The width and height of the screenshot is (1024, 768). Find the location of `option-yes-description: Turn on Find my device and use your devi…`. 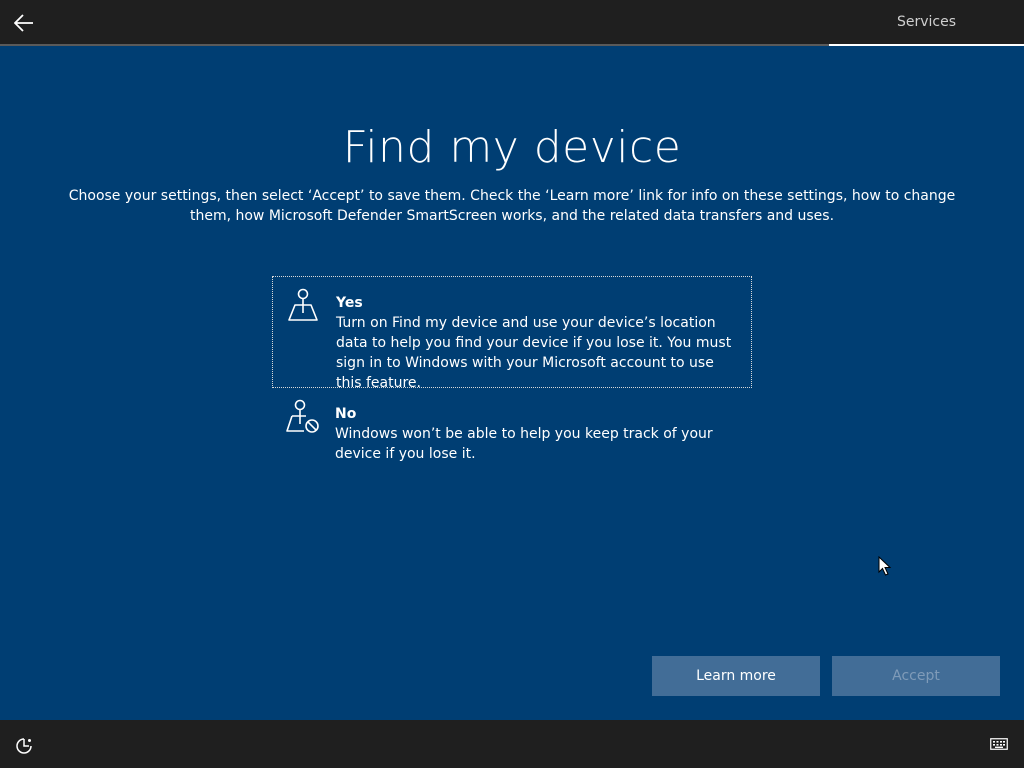

option-yes-description: Turn on Find my device and use your devi… is located at coordinates (534, 353).